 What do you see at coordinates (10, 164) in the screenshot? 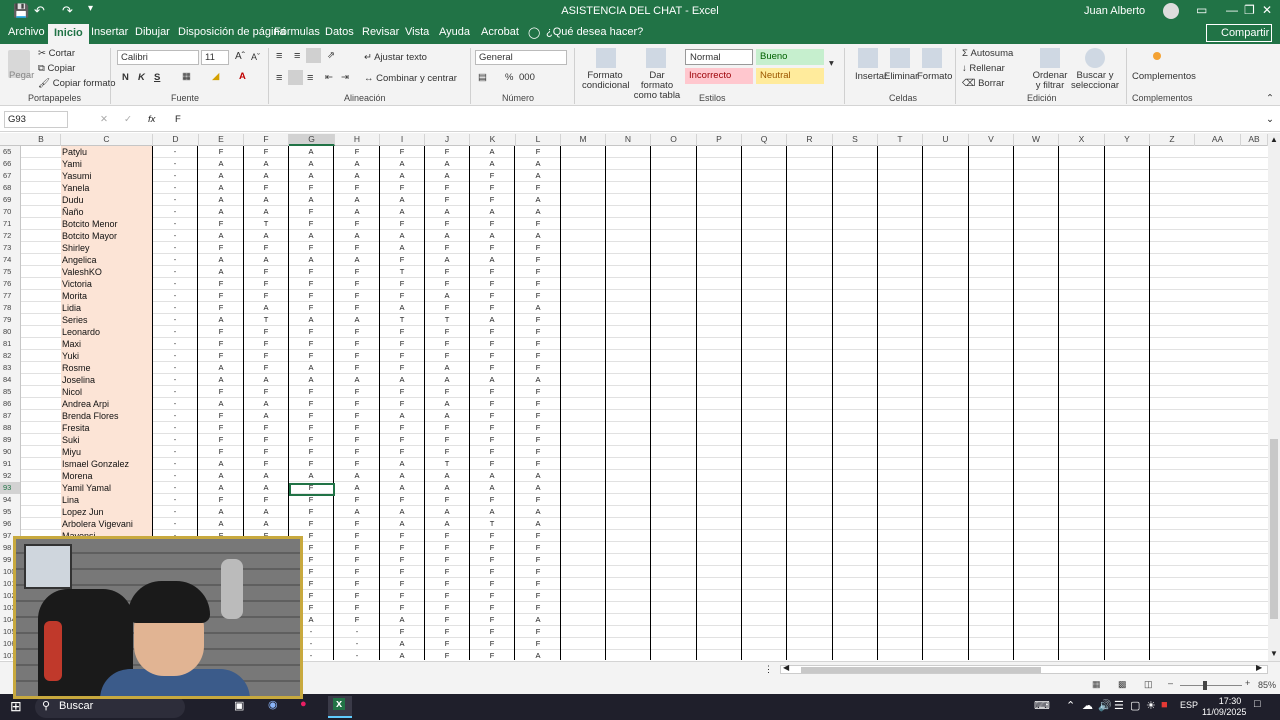
I see `row-header: 66` at bounding box center [10, 164].